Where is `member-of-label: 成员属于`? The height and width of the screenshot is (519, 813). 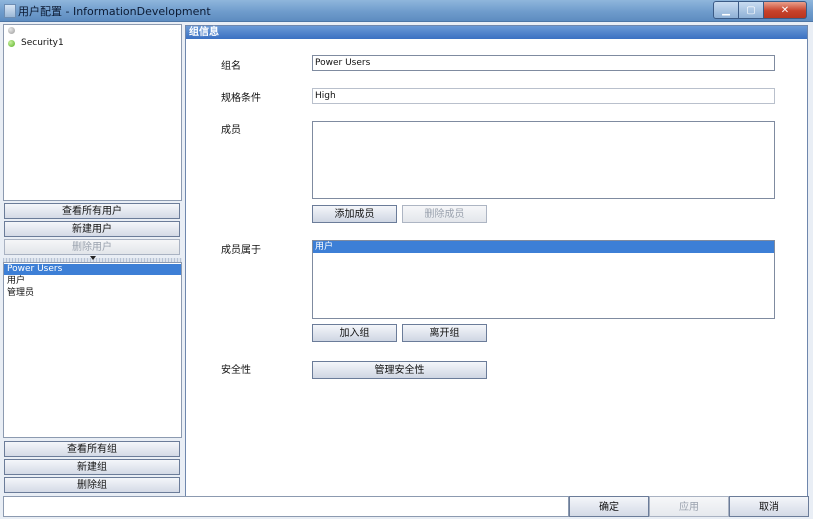 member-of-label: 成员属于 is located at coordinates (241, 250).